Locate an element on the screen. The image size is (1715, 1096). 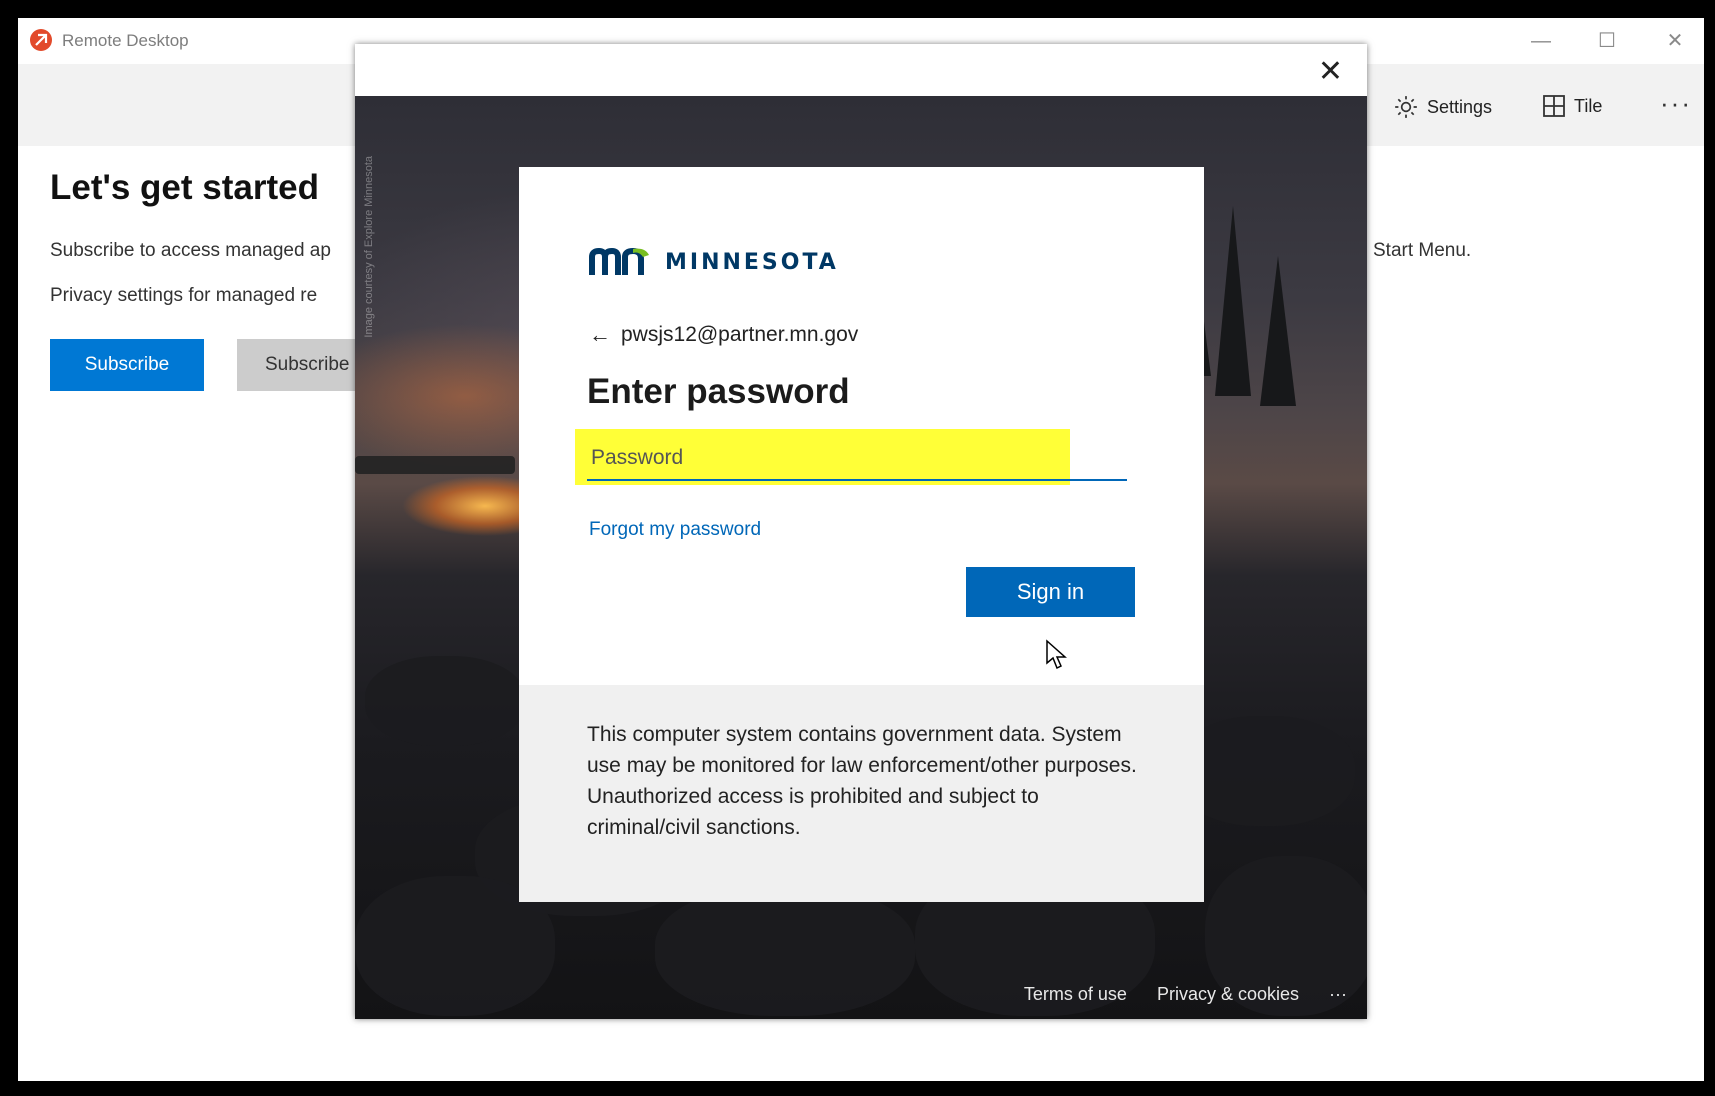
minnesota-logo: MINNESOTA is located at coordinates (714, 262).